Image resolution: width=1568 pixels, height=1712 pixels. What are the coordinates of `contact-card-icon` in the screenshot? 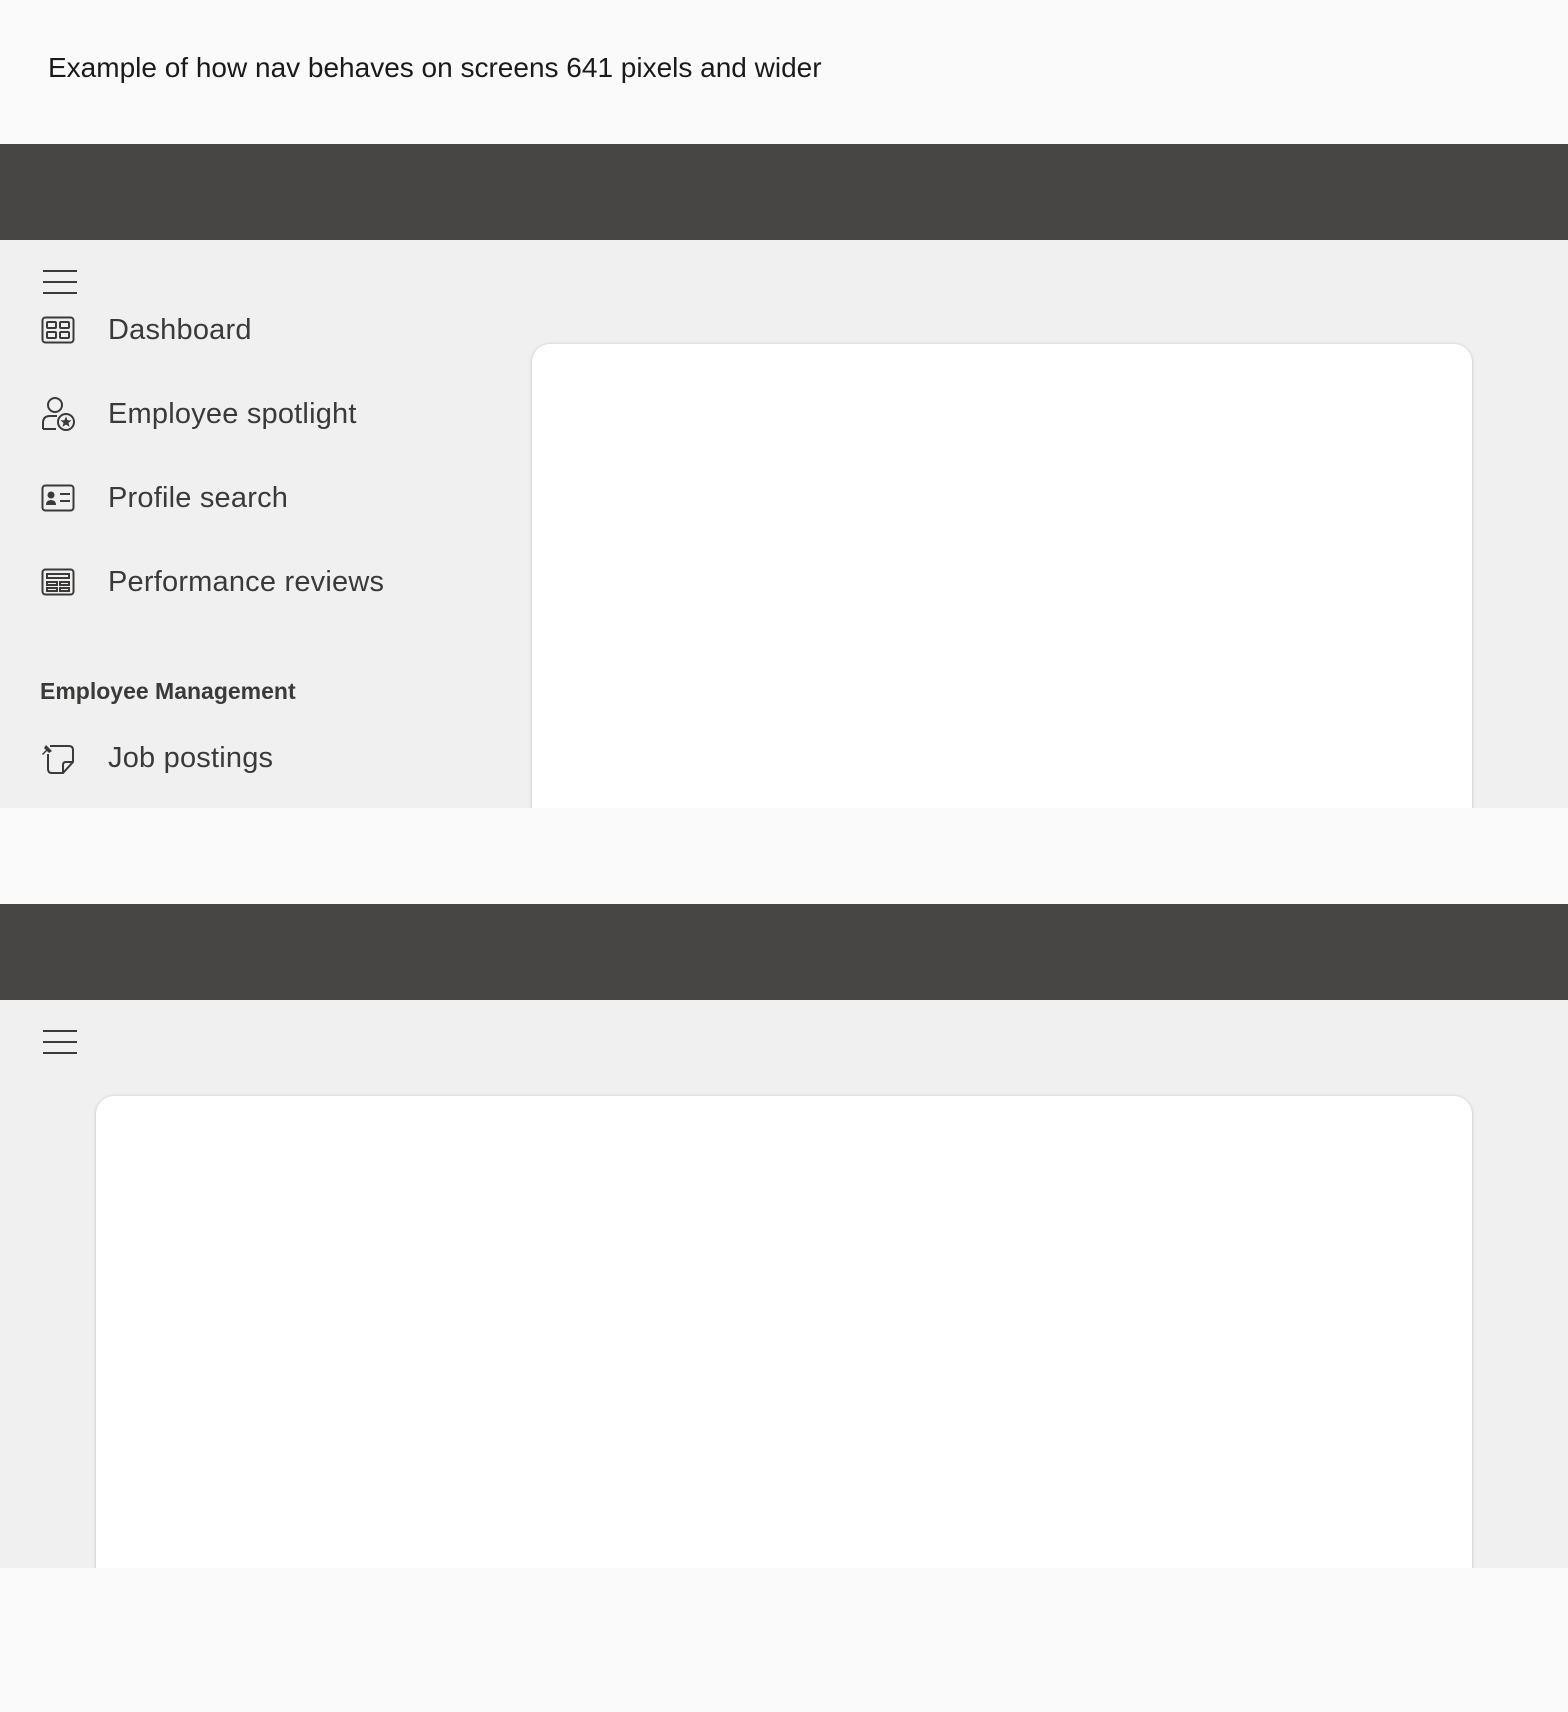 It's located at (58, 498).